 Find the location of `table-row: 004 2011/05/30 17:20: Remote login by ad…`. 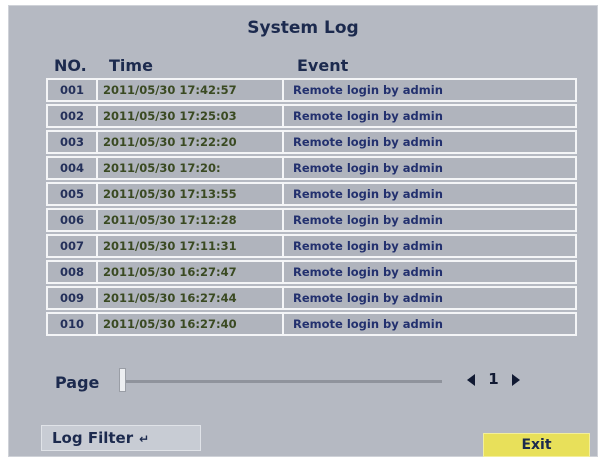

table-row: 004 2011/05/30 17:20: Remote login by ad… is located at coordinates (311, 168).